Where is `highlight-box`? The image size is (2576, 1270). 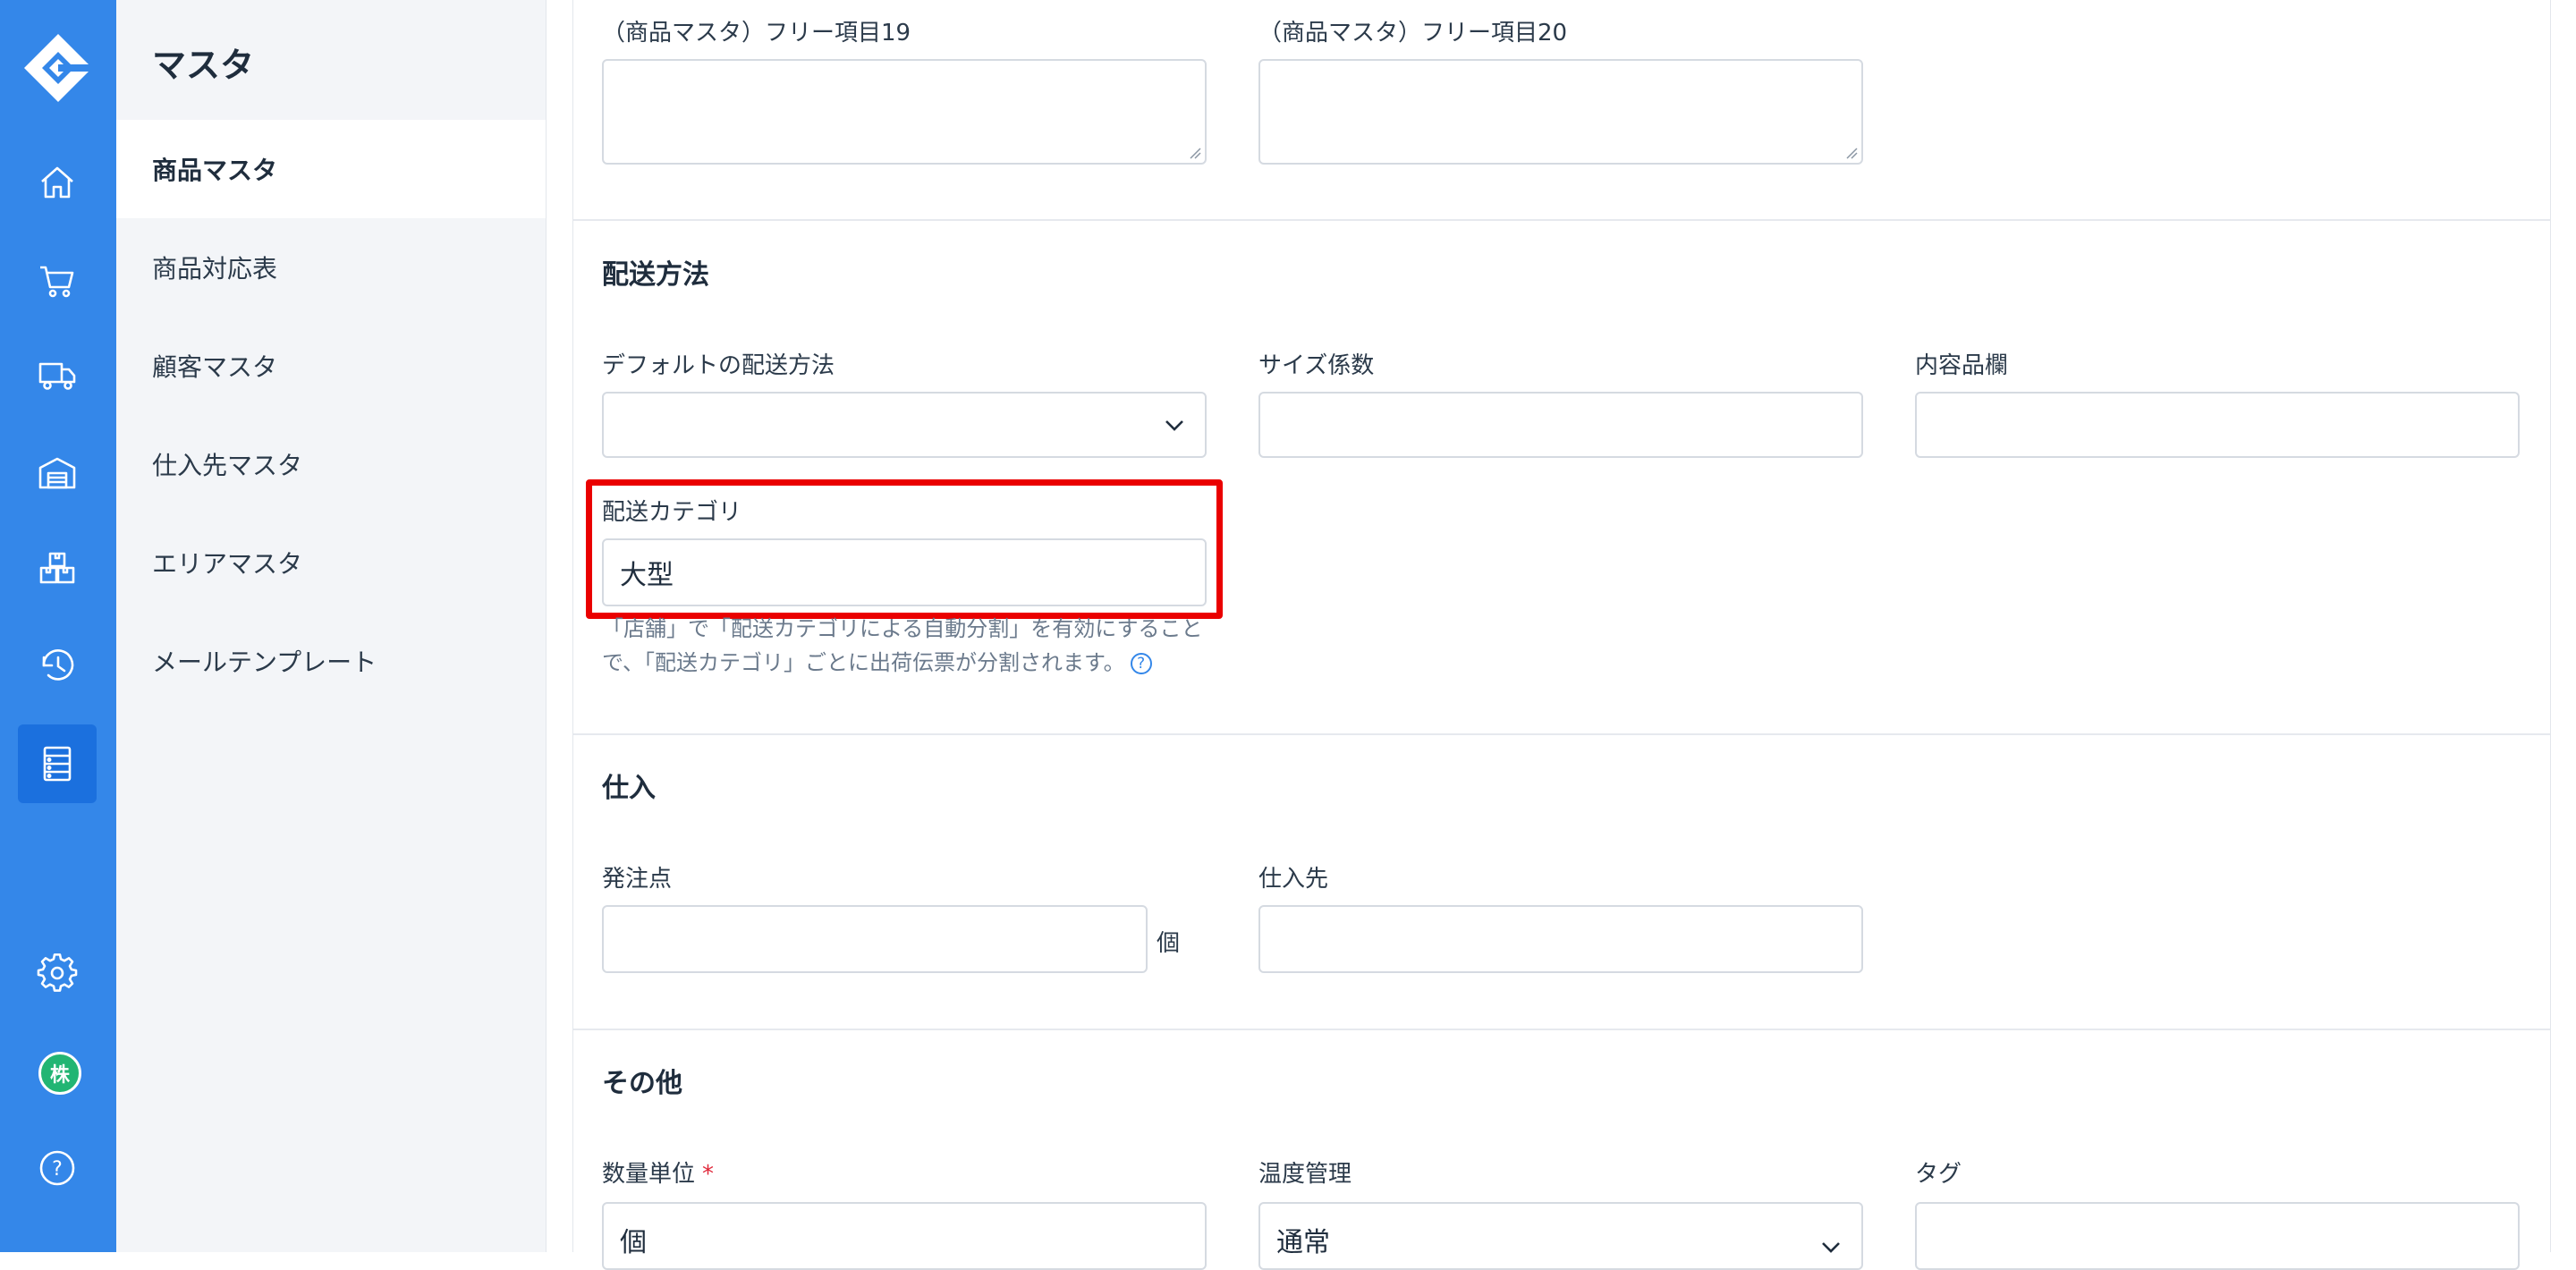
highlight-box is located at coordinates (904, 549).